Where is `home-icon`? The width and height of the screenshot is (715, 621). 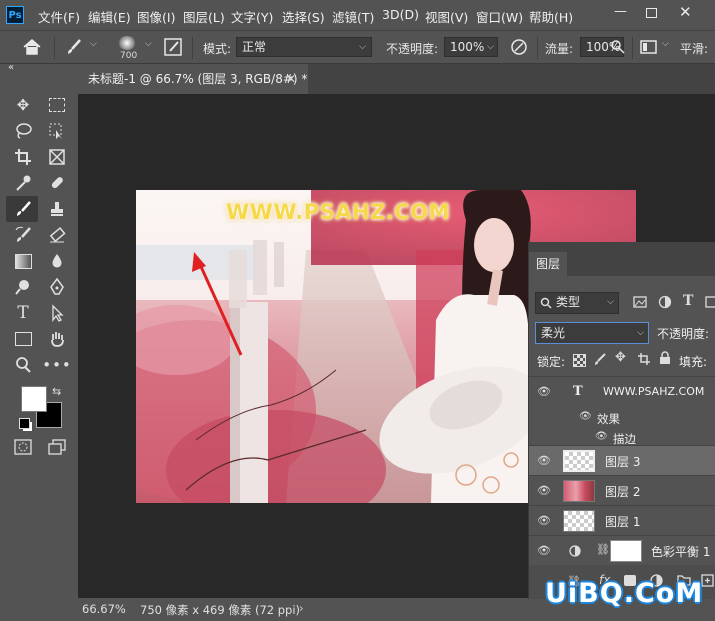 home-icon is located at coordinates (32, 47).